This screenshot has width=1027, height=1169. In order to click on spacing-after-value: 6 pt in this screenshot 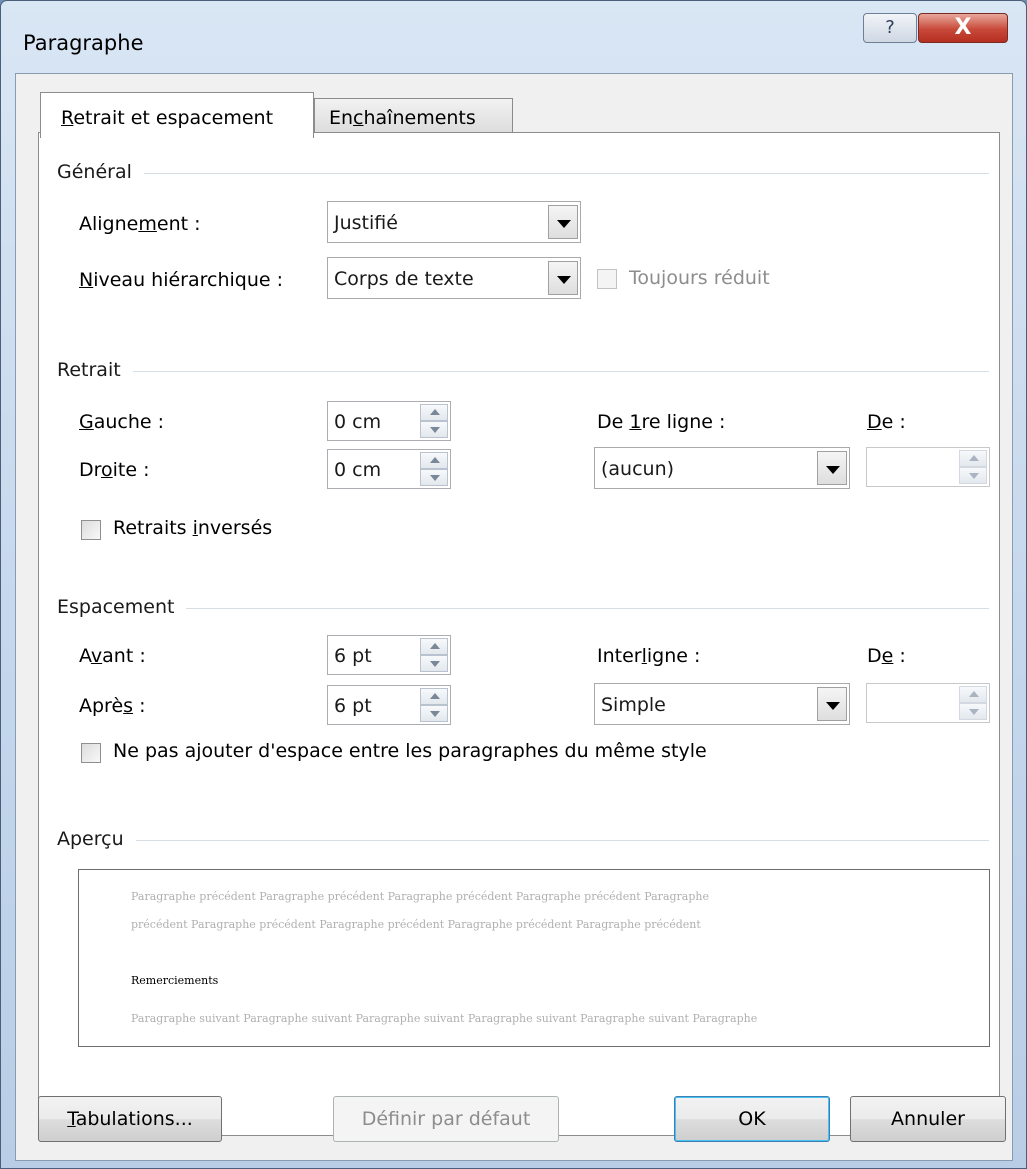, I will do `click(353, 706)`.